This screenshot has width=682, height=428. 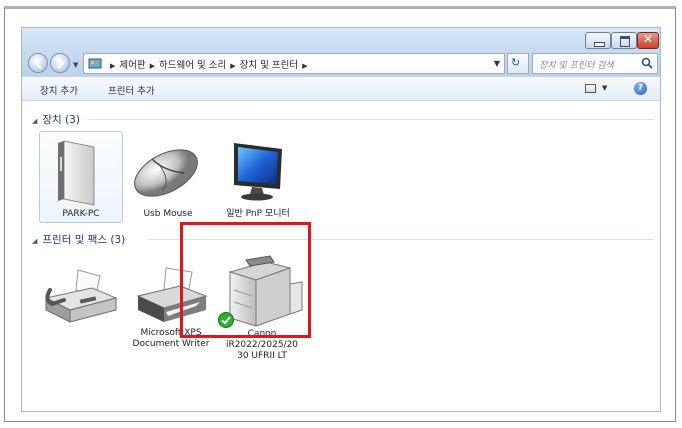 I want to click on printer-label-line2: iR2022/2025/20, so click(x=262, y=345).